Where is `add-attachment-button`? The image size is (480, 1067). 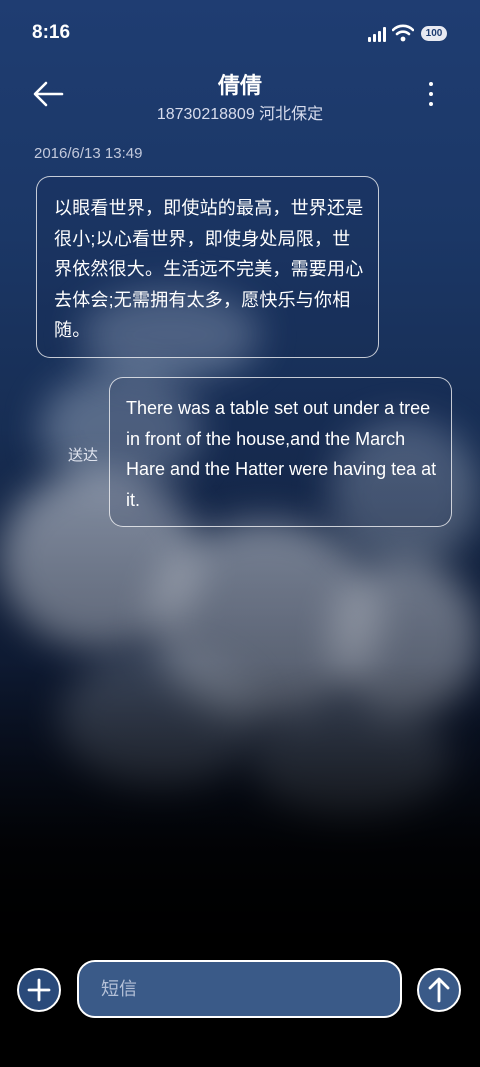
add-attachment-button is located at coordinates (39, 990).